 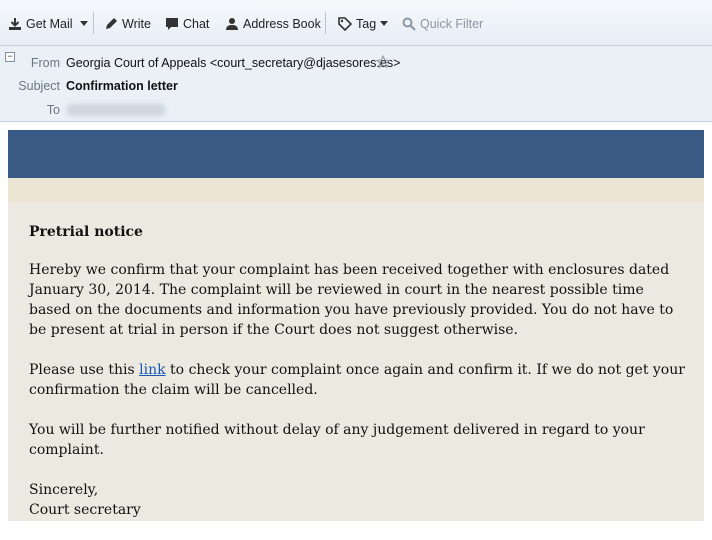 What do you see at coordinates (45, 63) in the screenshot?
I see `from-label: From` at bounding box center [45, 63].